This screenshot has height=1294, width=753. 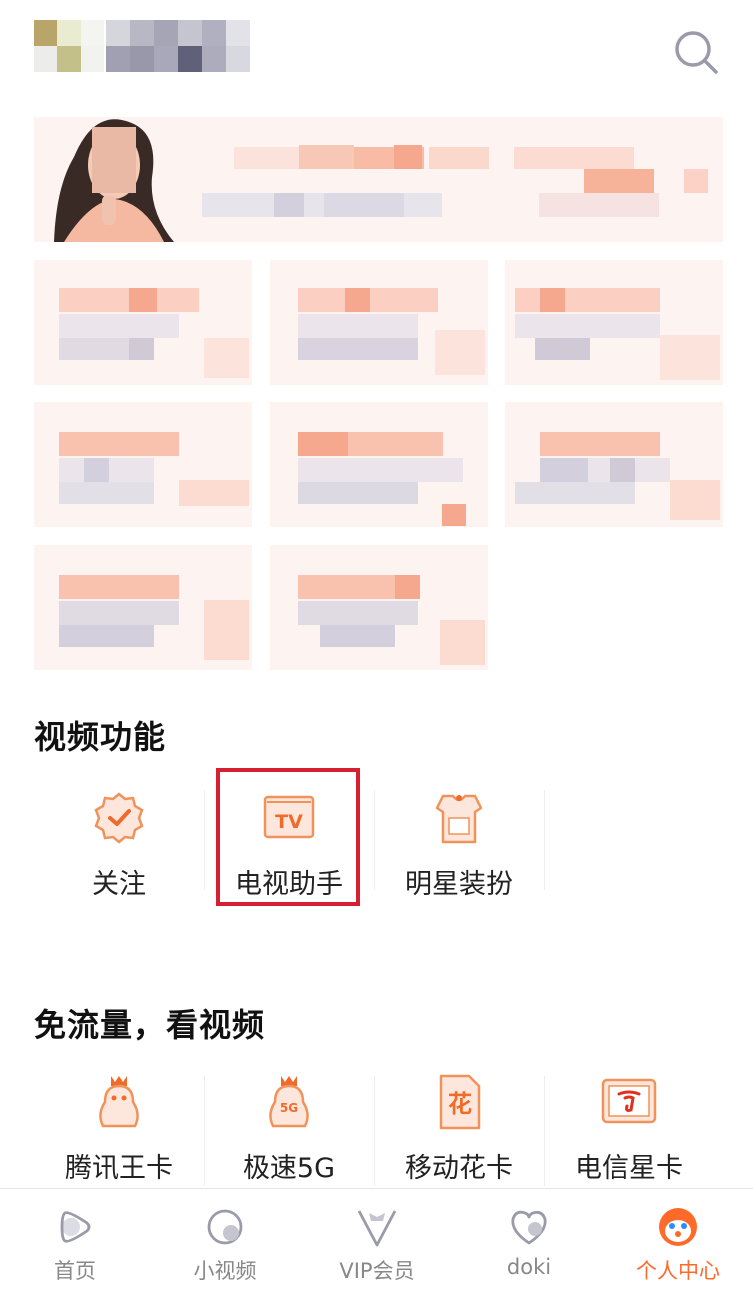 What do you see at coordinates (696, 52) in the screenshot?
I see `search-icon` at bounding box center [696, 52].